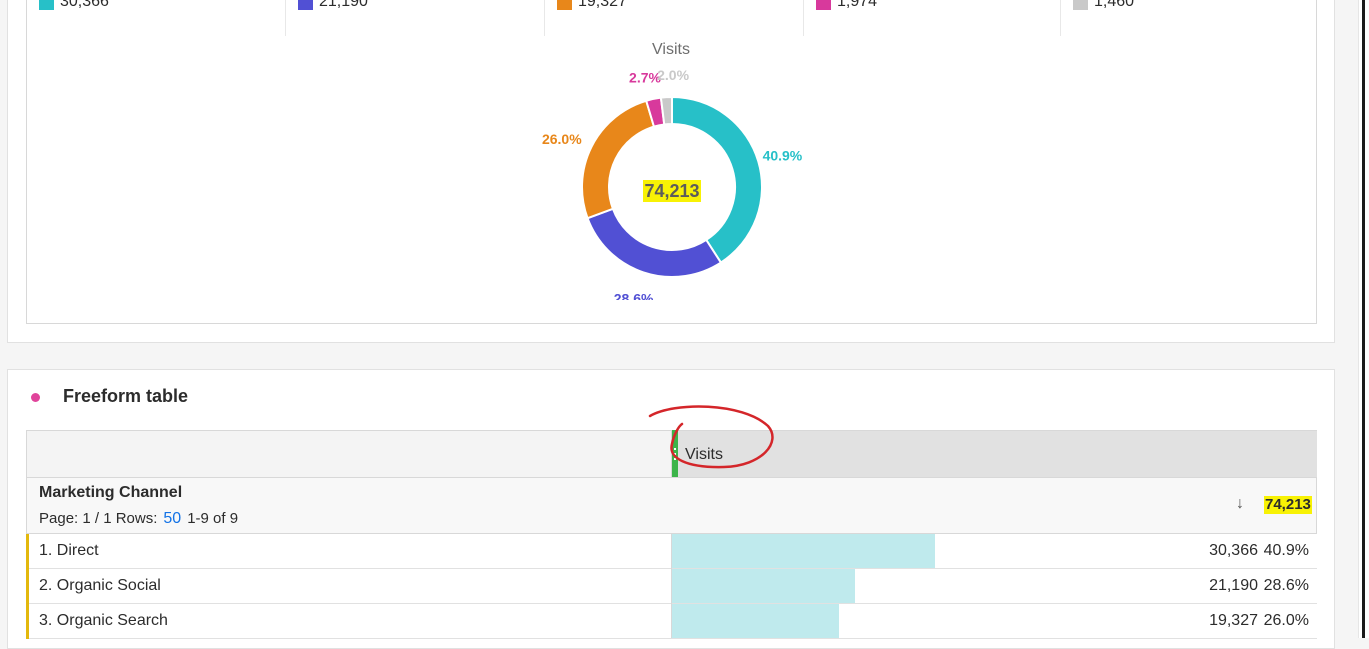  Describe the element at coordinates (98, 518) in the screenshot. I see `page-label: Page: 1 / 1 Rows:` at that location.